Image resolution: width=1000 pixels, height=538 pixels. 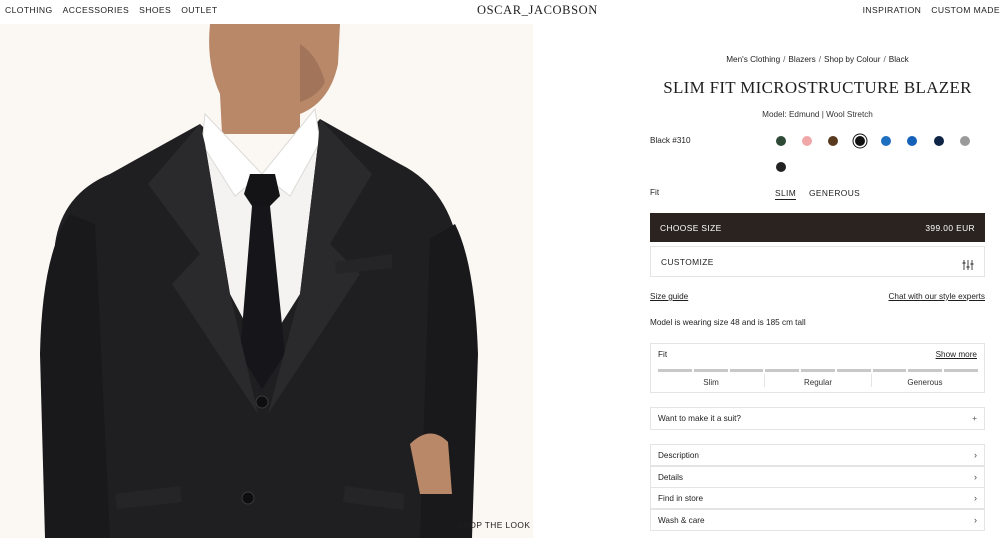 I want to click on price: 399.00 EUR, so click(x=950, y=227).